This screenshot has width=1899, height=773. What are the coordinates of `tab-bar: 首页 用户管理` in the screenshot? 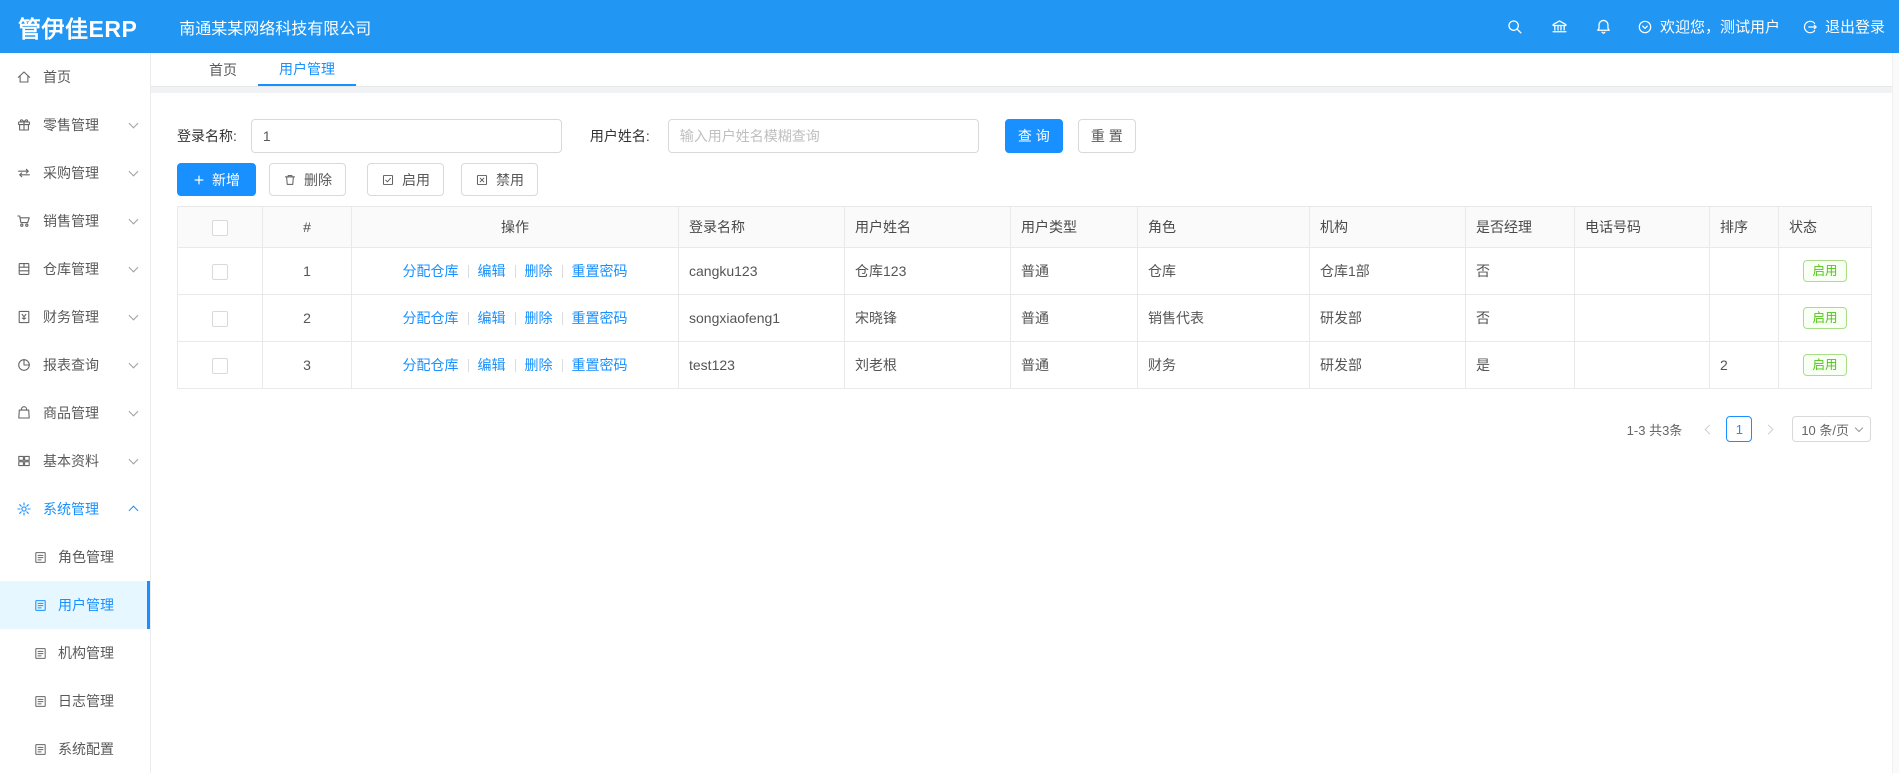 It's located at (1025, 70).